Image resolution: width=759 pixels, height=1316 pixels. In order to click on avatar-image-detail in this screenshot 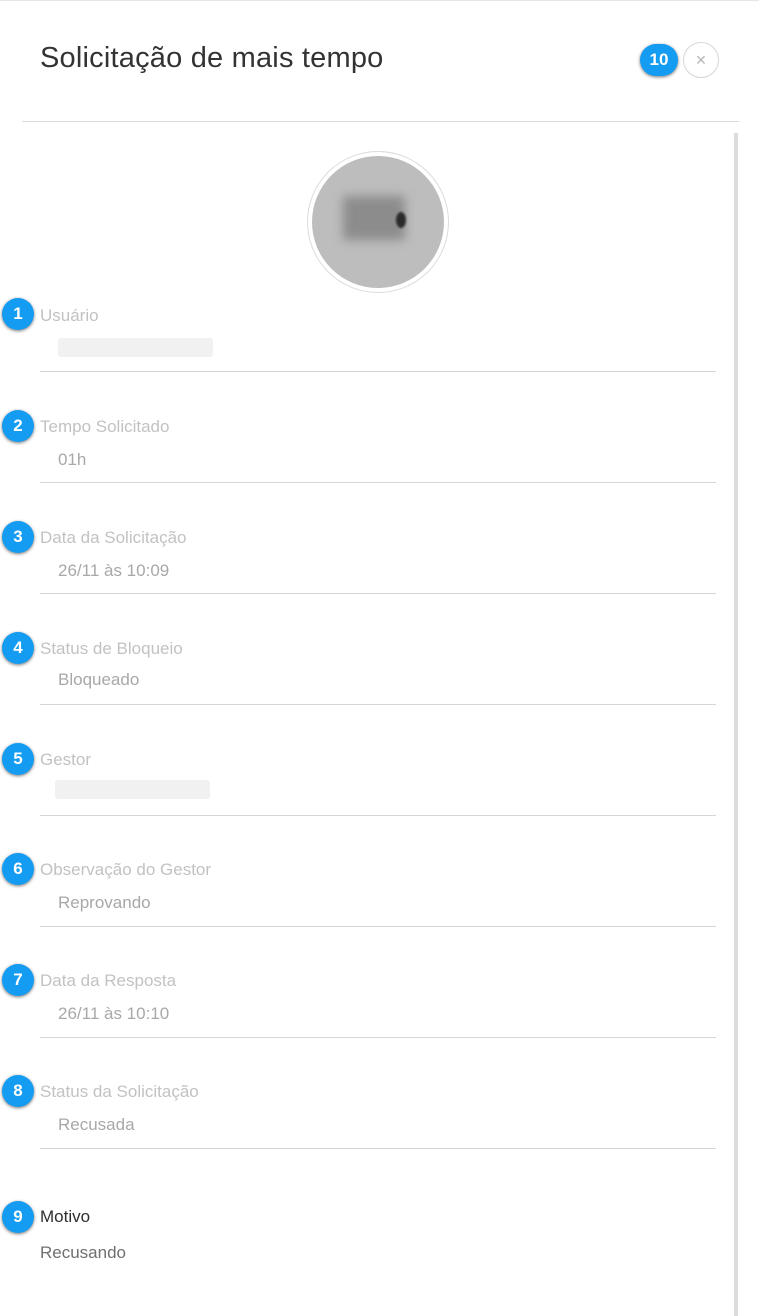, I will do `click(401, 220)`.